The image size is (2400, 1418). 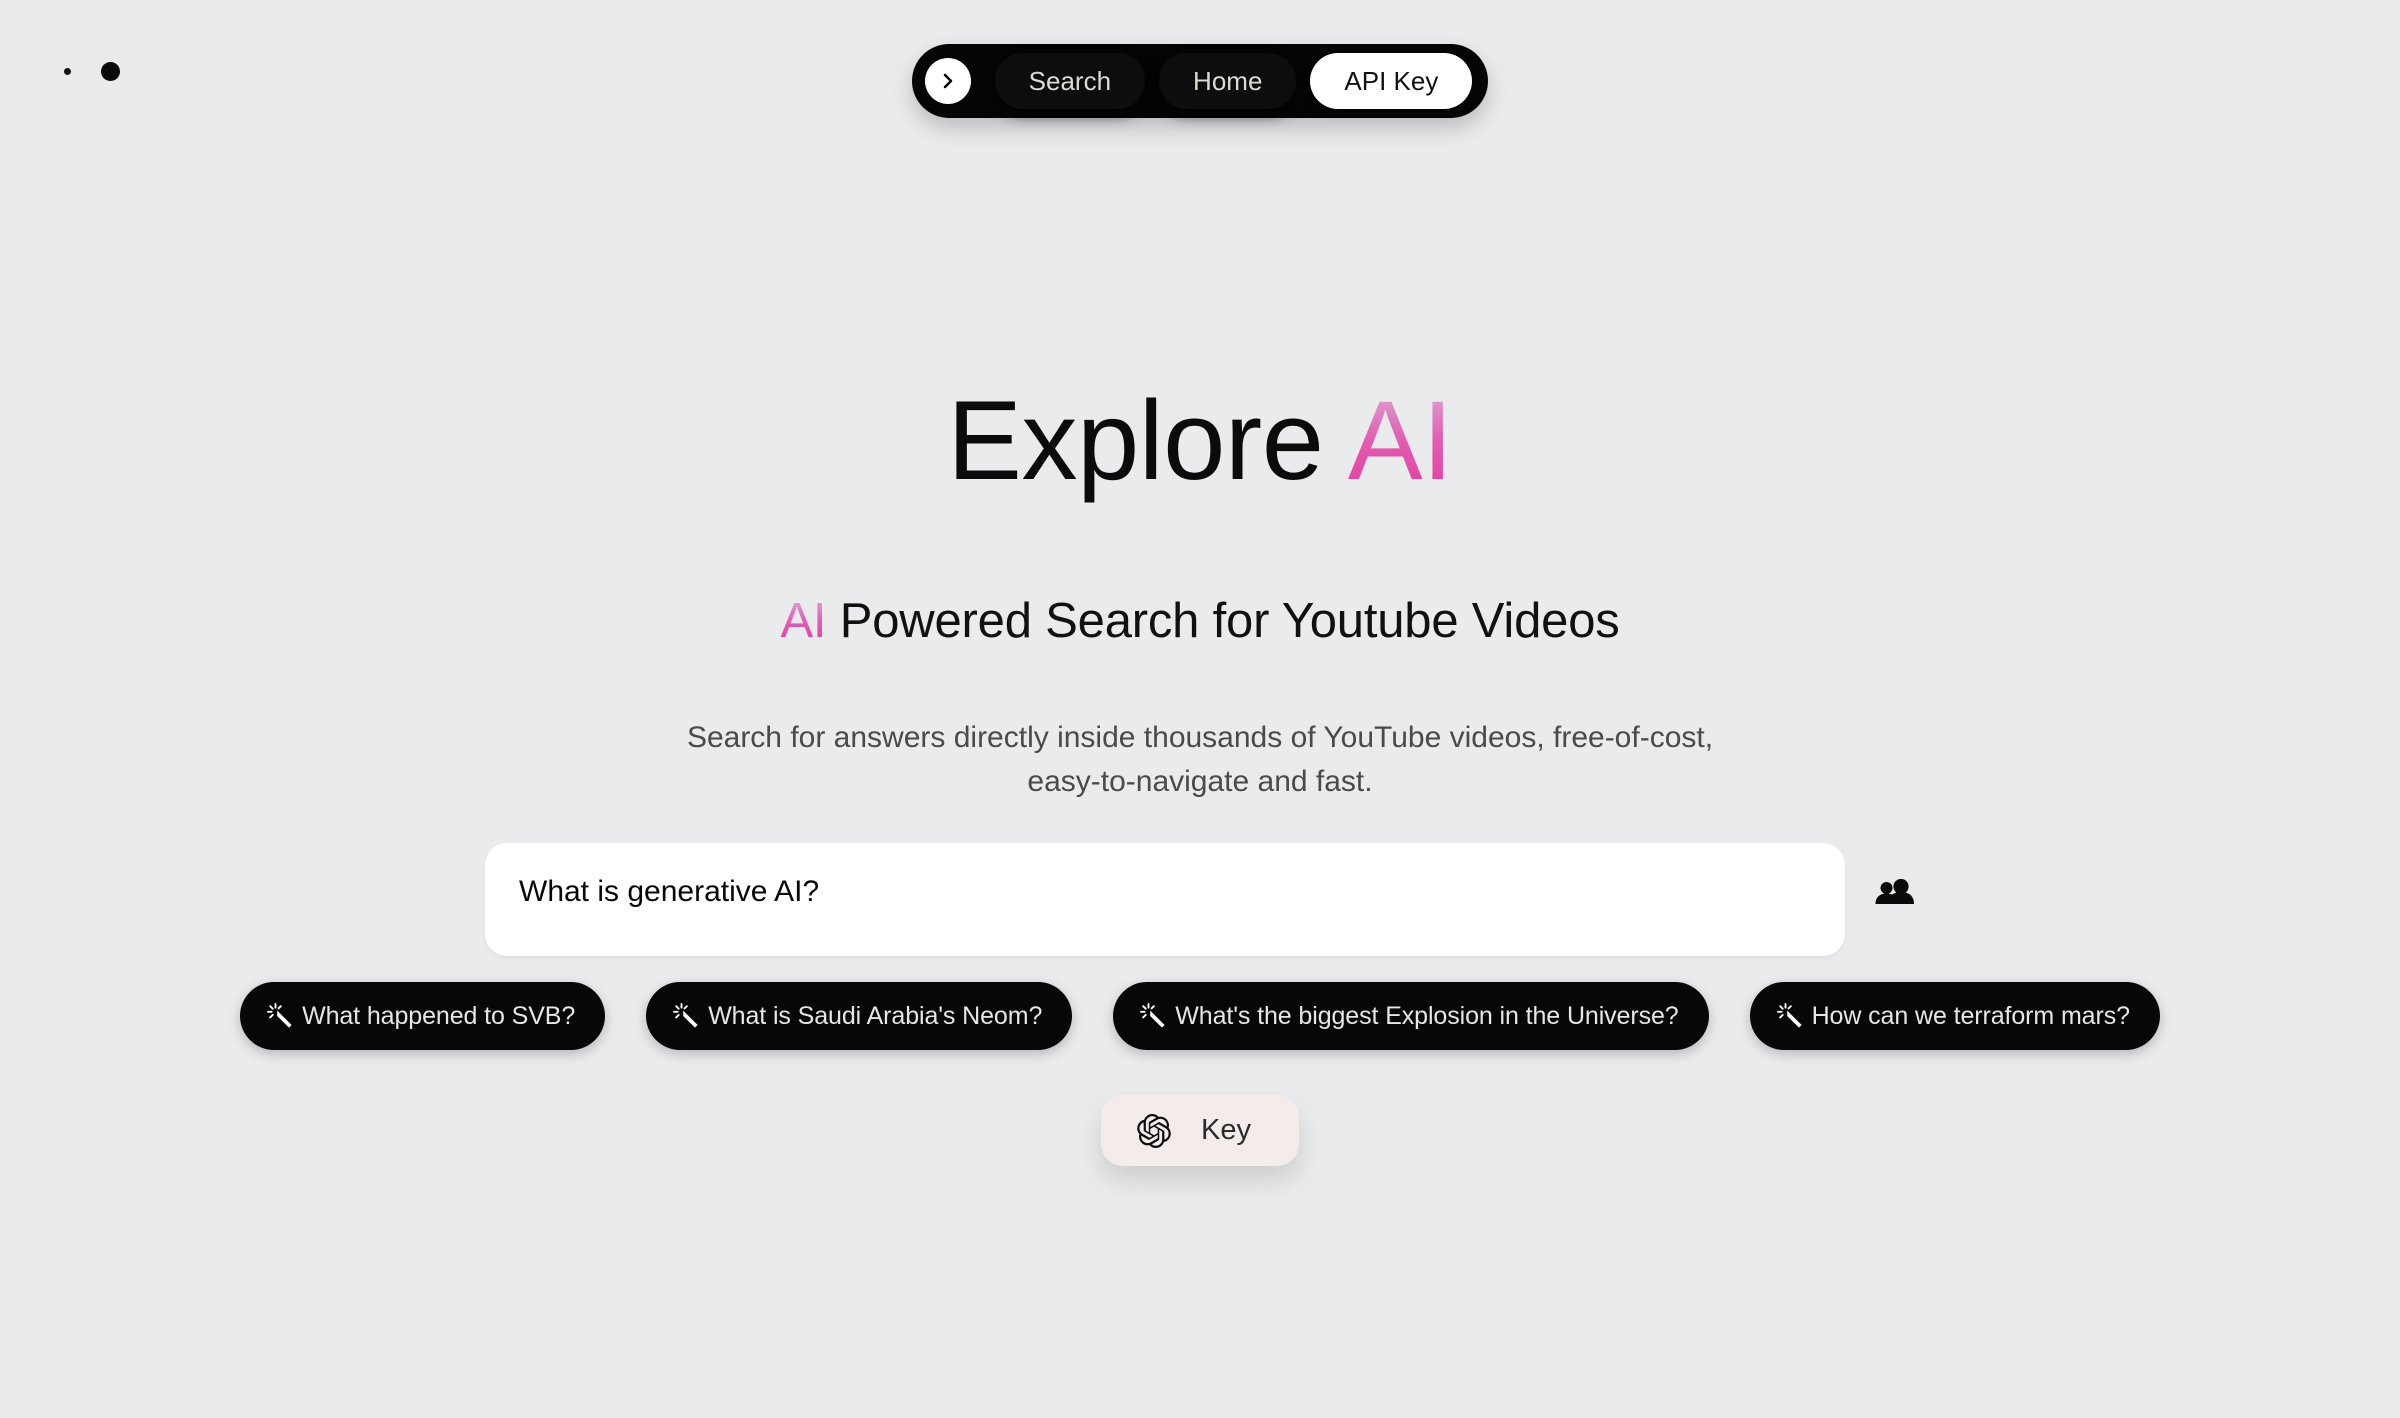 I want to click on suggestion-pill: What is Saudi Arabia's Neom?, so click(x=859, y=1016).